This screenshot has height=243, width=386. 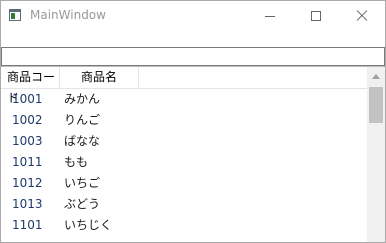 I want to click on product-name-cell: ばなな, so click(x=82, y=141).